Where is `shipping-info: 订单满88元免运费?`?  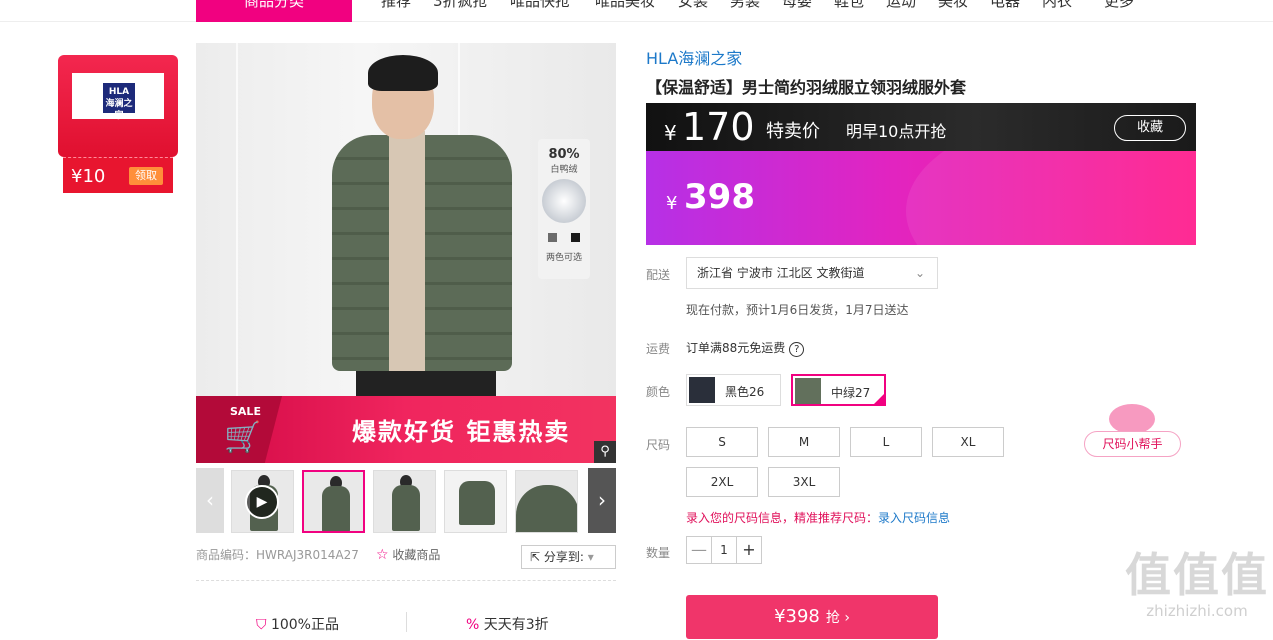 shipping-info: 订单满88元免运费? is located at coordinates (745, 348).